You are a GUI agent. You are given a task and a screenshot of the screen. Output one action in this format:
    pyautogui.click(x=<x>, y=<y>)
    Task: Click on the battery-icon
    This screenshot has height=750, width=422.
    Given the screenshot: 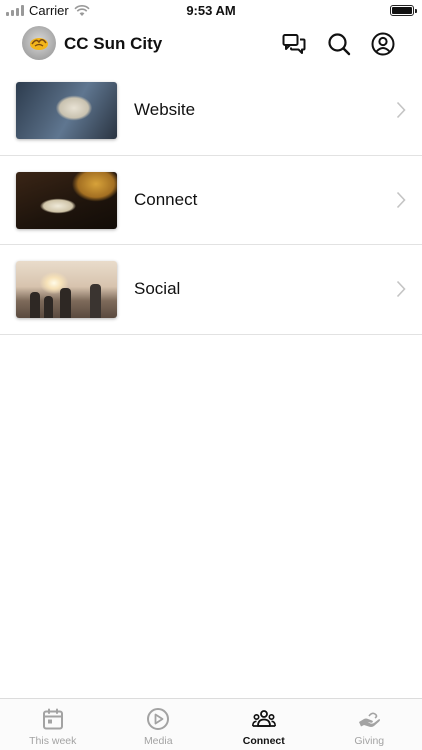 What is the action you would take?
    pyautogui.click(x=403, y=10)
    